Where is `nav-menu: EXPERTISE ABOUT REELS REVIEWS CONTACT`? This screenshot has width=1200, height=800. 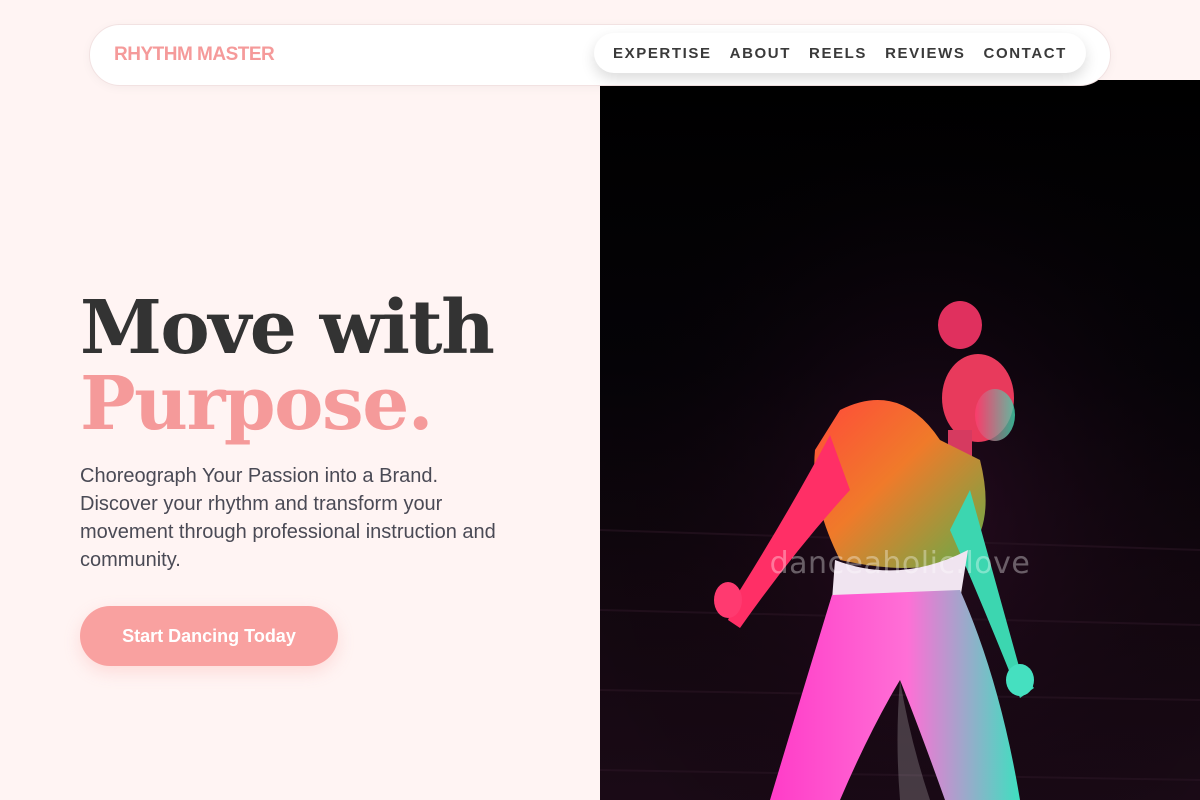 nav-menu: EXPERTISE ABOUT REELS REVIEWS CONTACT is located at coordinates (840, 53).